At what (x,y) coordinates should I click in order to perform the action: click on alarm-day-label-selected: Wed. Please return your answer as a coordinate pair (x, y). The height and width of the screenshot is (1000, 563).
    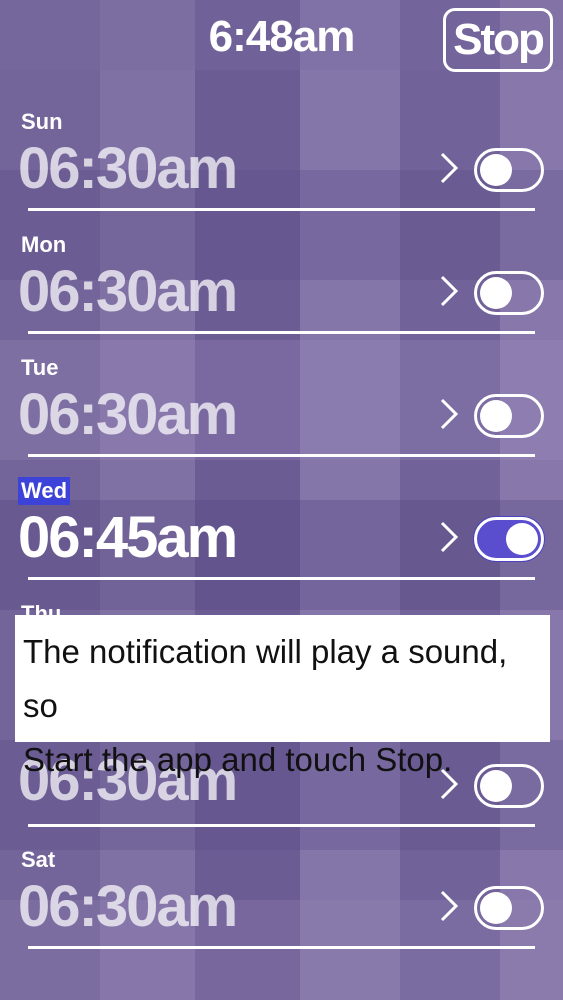
    Looking at the image, I should click on (44, 491).